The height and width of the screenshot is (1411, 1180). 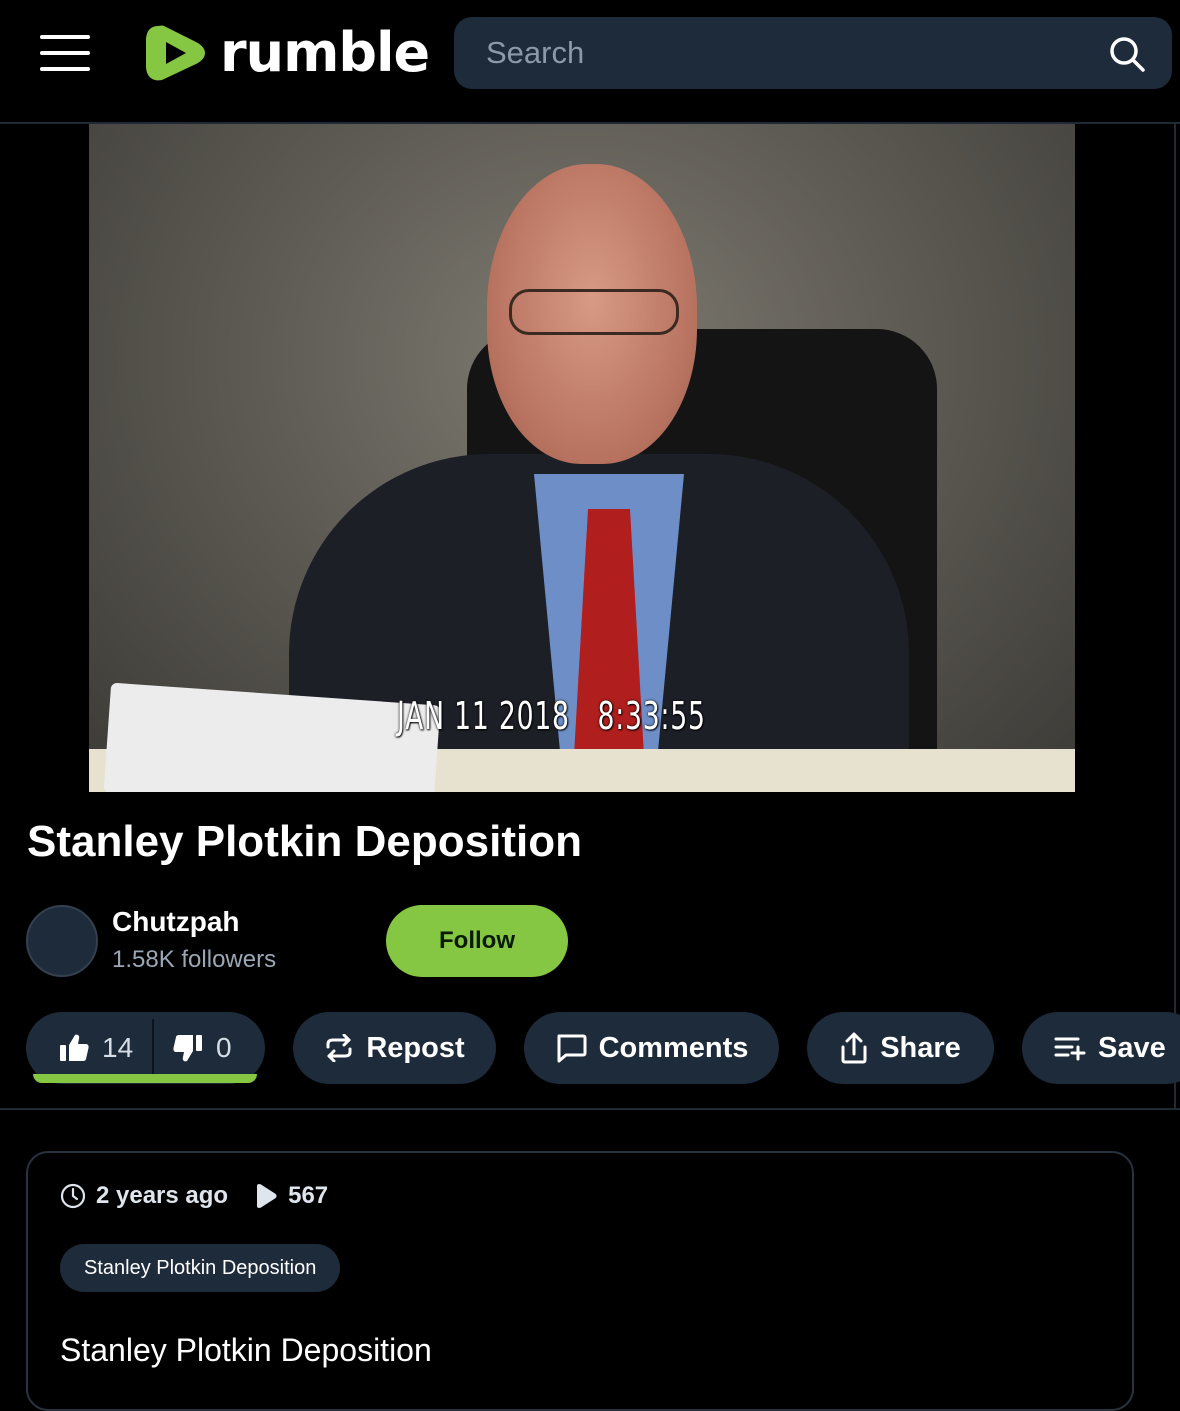 I want to click on menu-icon, so click(x=66, y=54).